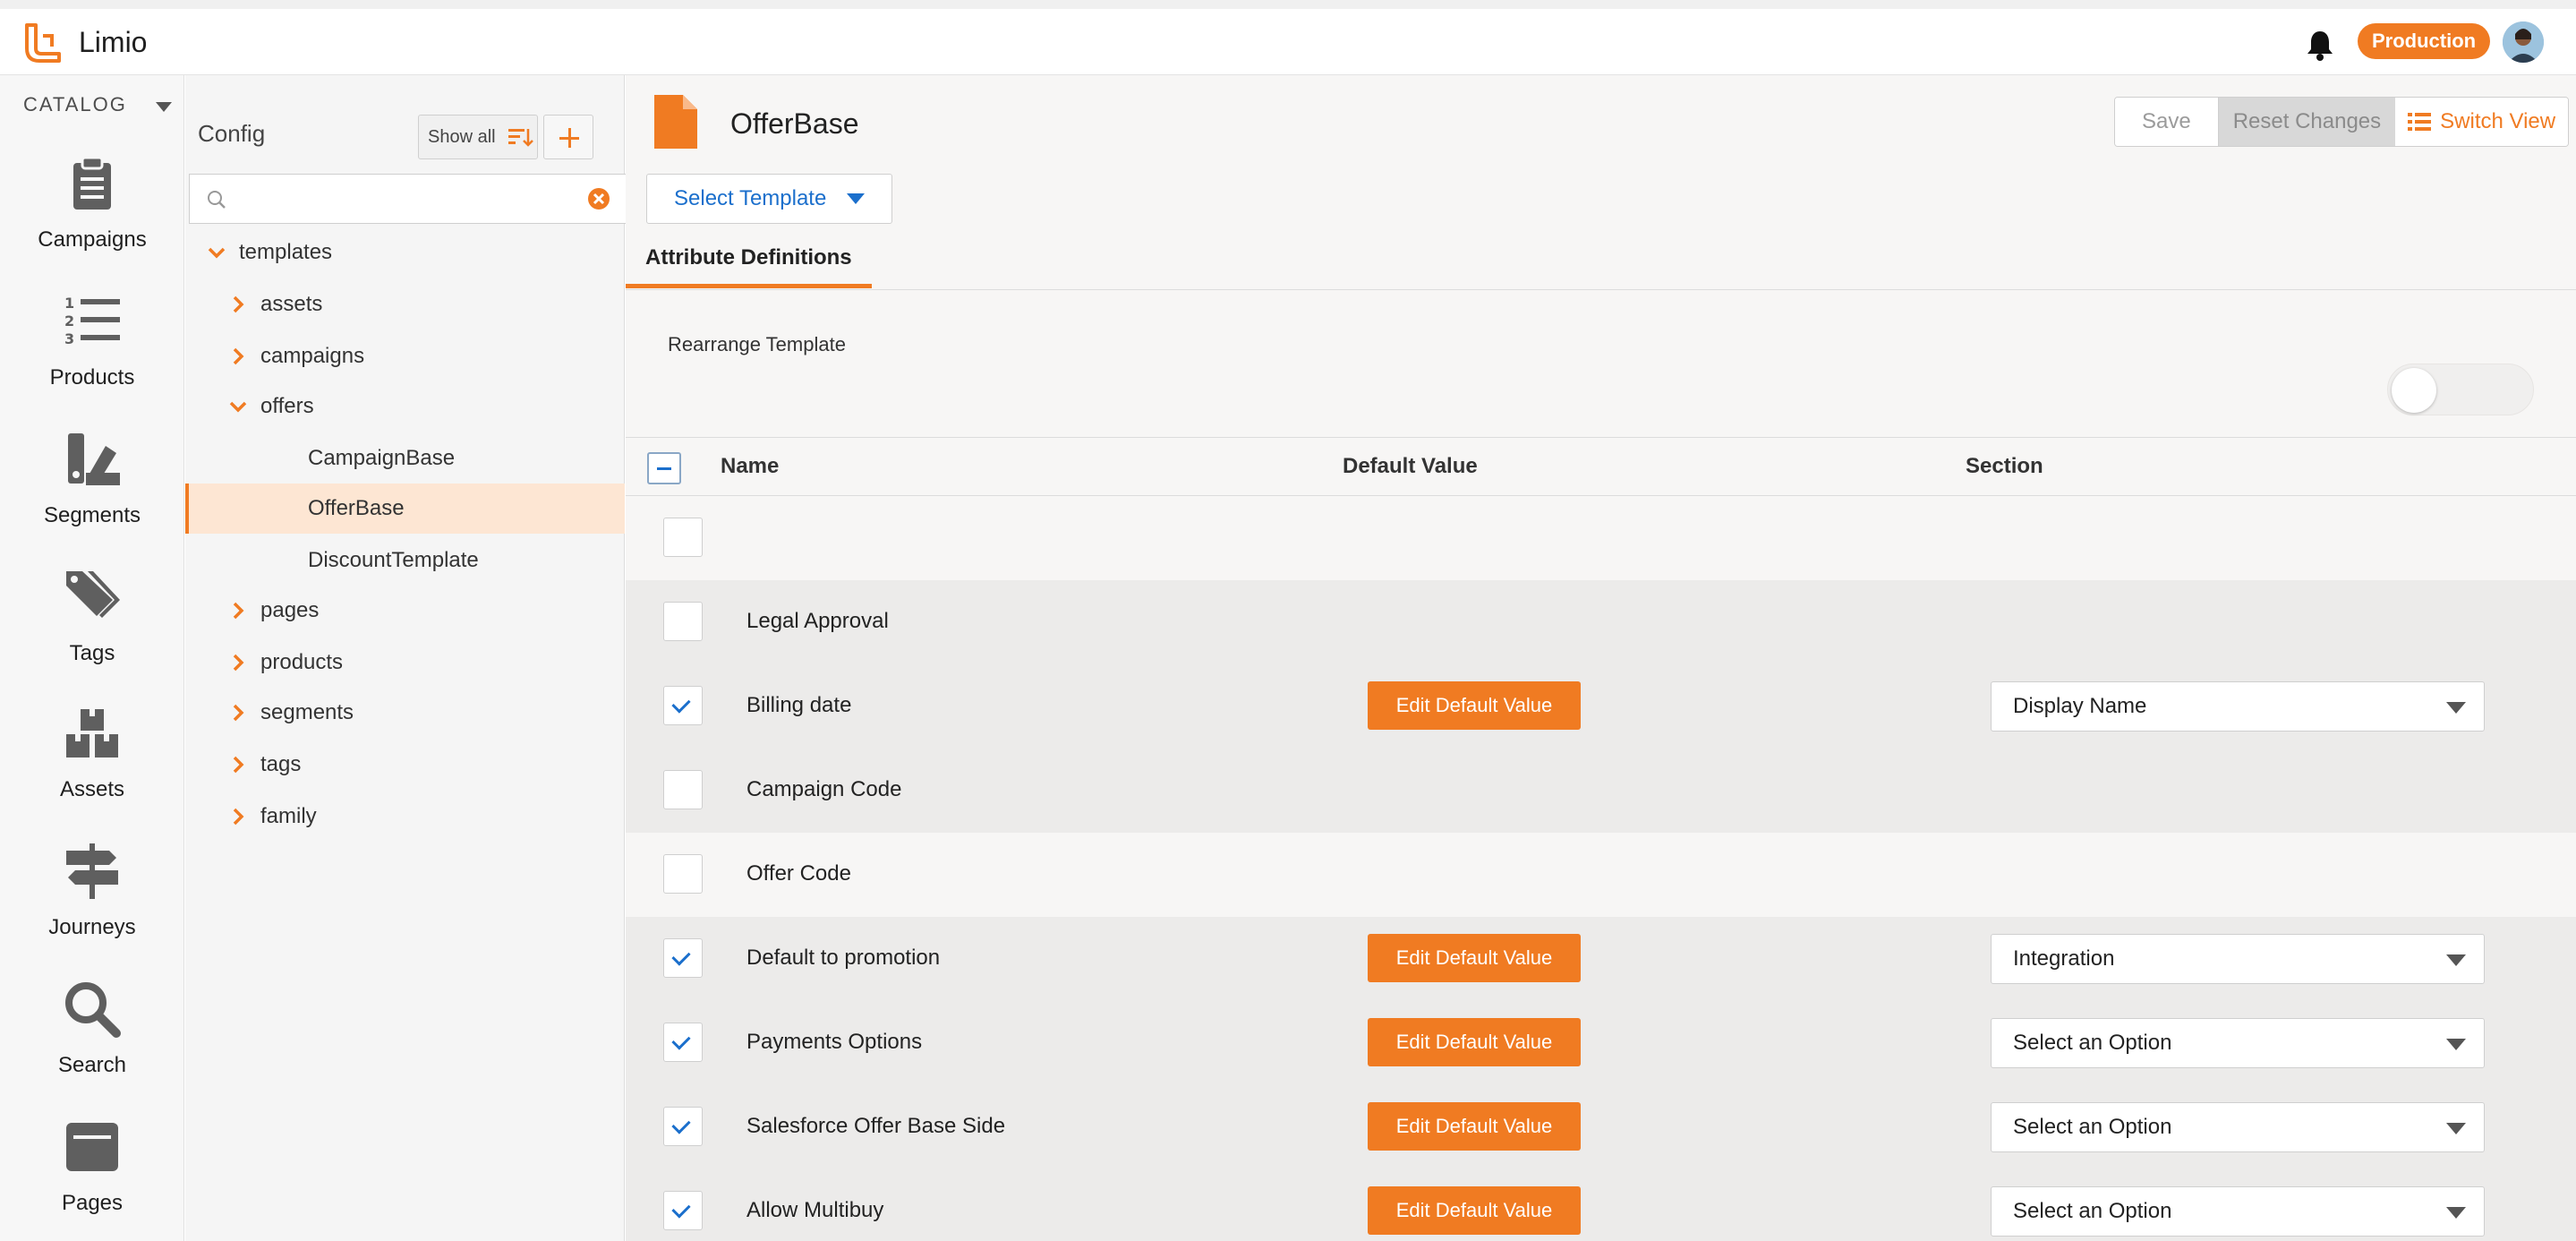 This screenshot has height=1241, width=2576. I want to click on tree-node-label: DiscountTemplate, so click(393, 560).